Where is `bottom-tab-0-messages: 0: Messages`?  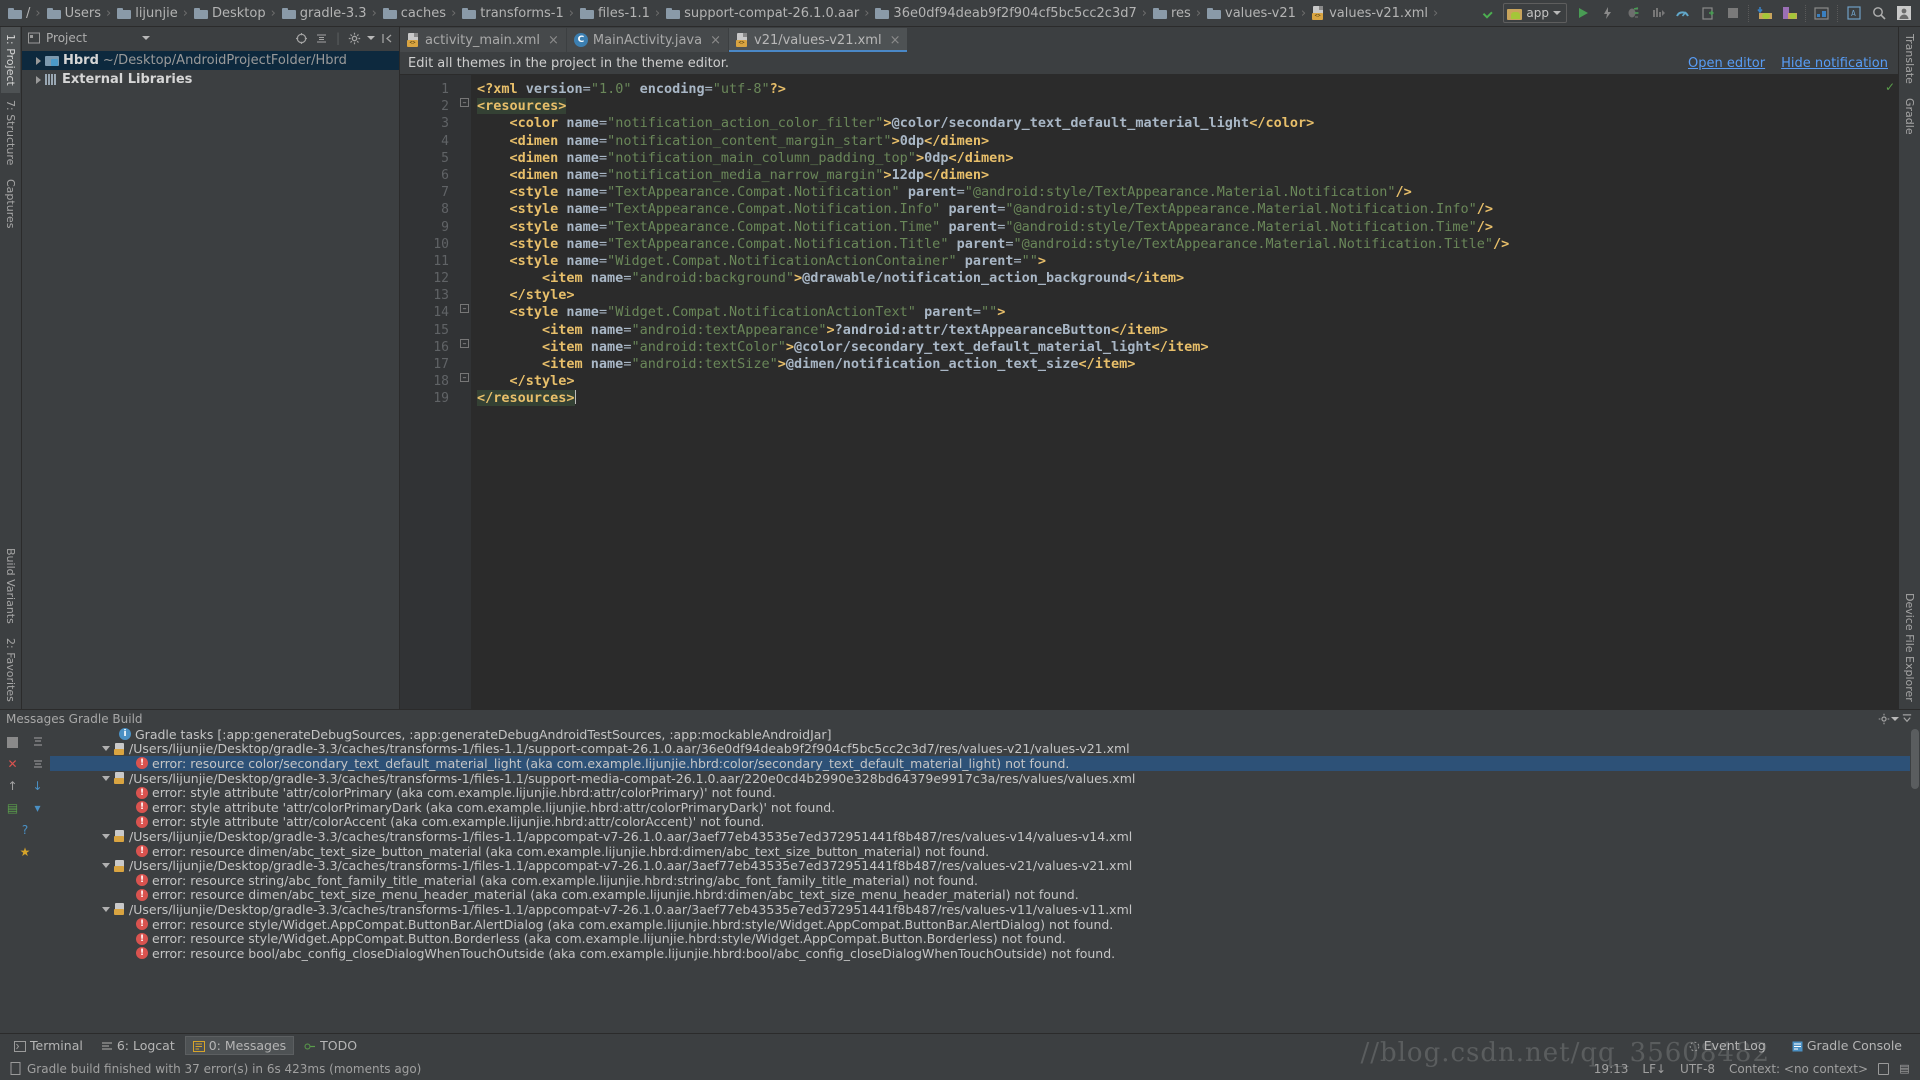 bottom-tab-0-messages: 0: Messages is located at coordinates (239, 1045).